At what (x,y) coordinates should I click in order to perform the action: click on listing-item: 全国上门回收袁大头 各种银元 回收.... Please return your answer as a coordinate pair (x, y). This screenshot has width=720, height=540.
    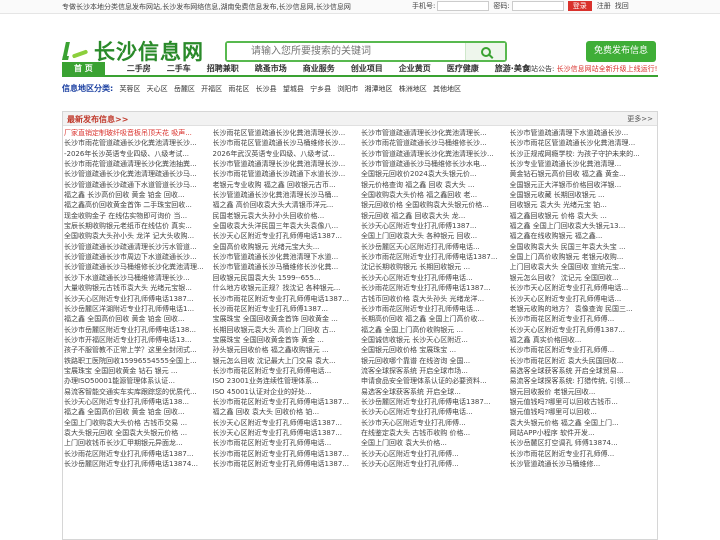
    Looking at the image, I should click on (435, 236).